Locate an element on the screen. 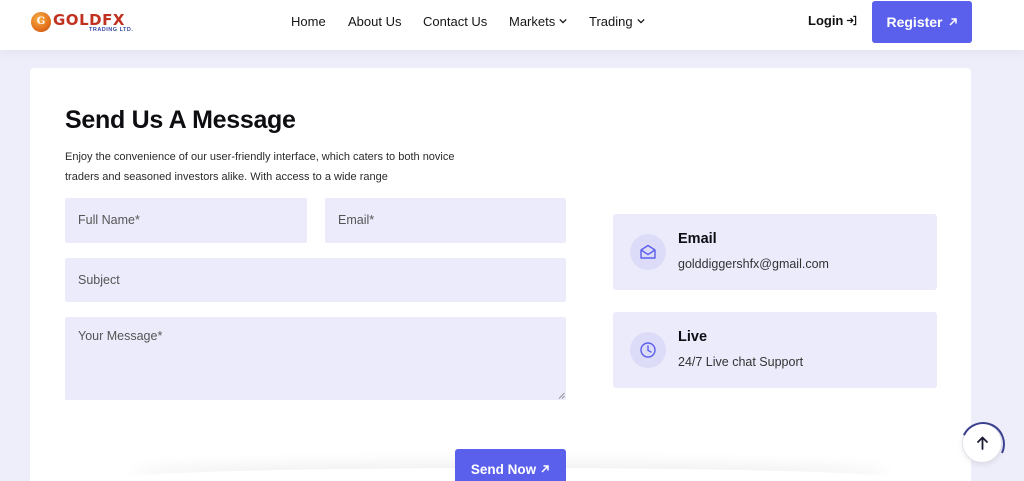  full-name-placeholder: Full Name* is located at coordinates (109, 220).